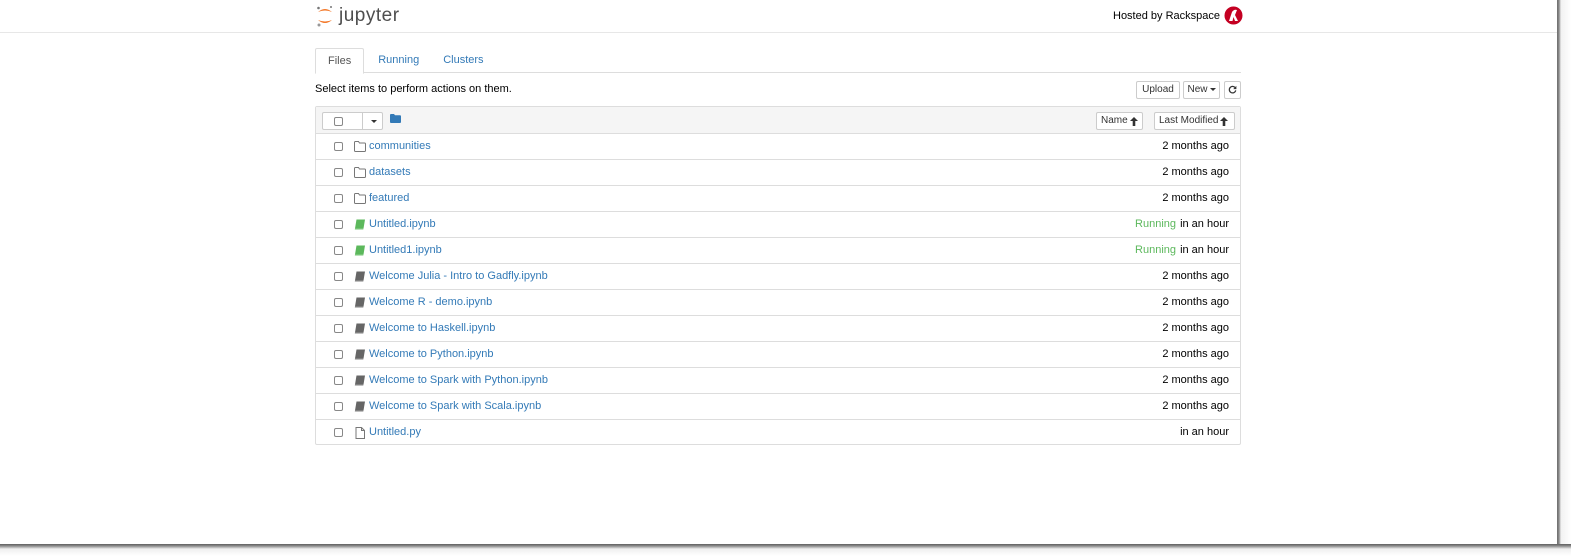 The height and width of the screenshot is (556, 1571). What do you see at coordinates (1564, 278) in the screenshot?
I see `window-edge-right` at bounding box center [1564, 278].